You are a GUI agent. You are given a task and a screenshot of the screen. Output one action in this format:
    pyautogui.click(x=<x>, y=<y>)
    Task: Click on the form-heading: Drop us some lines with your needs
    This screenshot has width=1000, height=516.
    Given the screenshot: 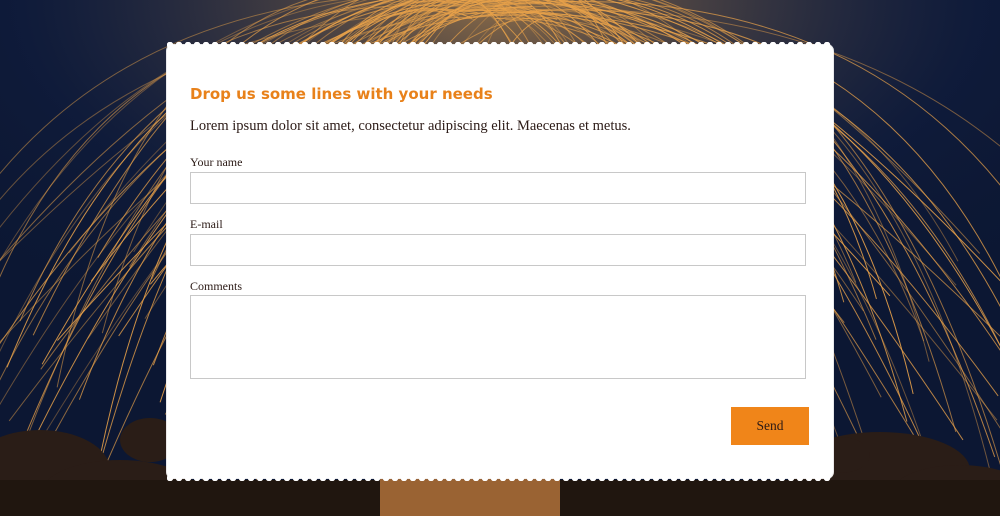 What is the action you would take?
    pyautogui.click(x=341, y=94)
    